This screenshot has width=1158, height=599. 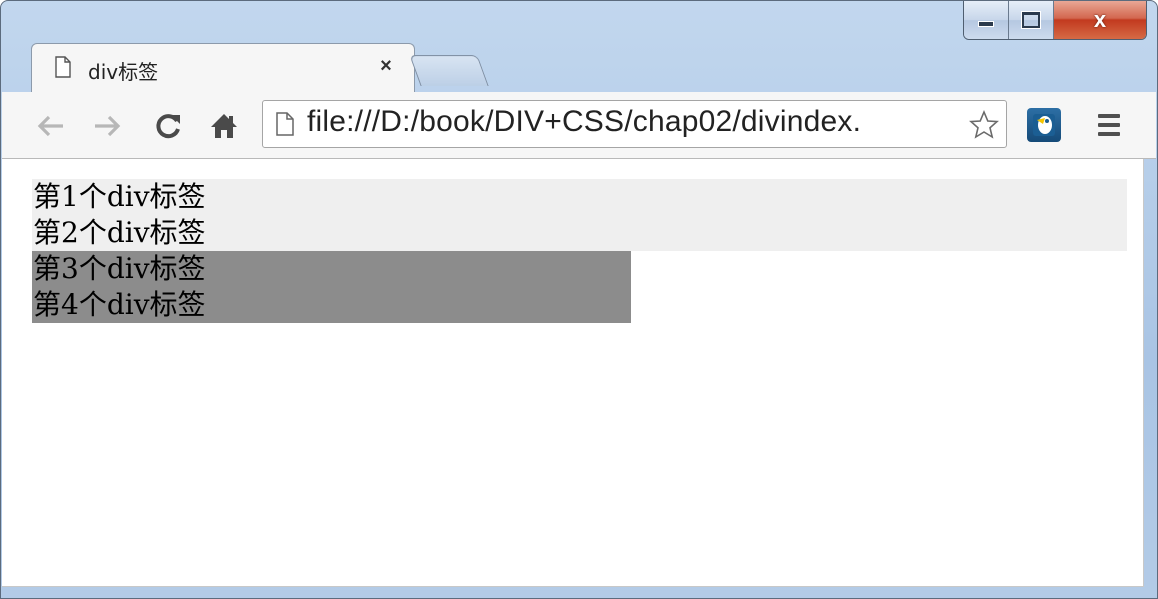 I want to click on window-caption-buttons: x, so click(x=1055, y=20).